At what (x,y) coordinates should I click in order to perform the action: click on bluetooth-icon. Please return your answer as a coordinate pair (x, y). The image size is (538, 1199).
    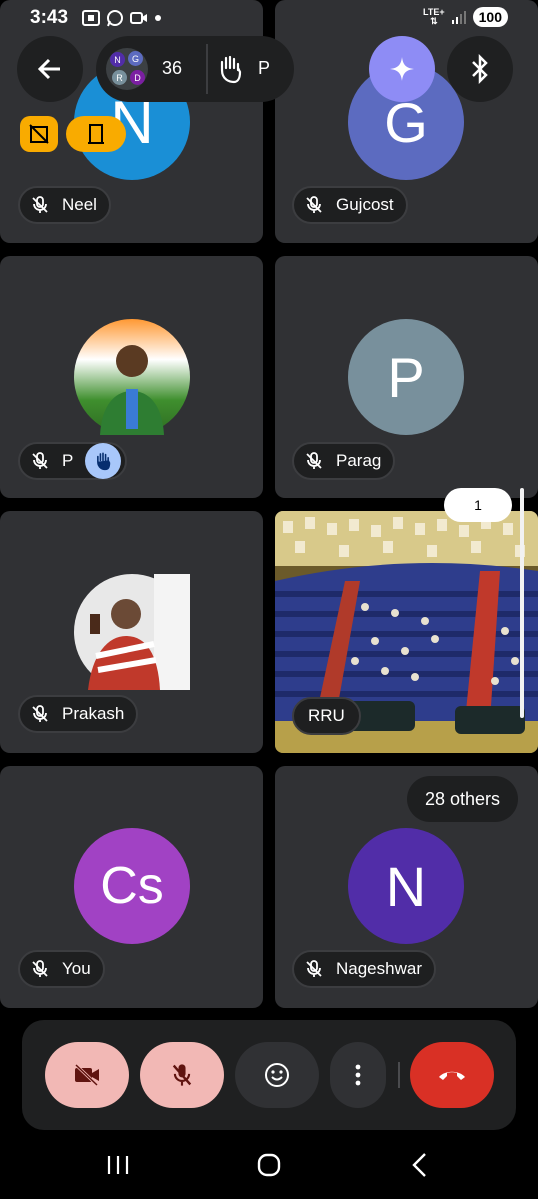
    Looking at the image, I should click on (480, 69).